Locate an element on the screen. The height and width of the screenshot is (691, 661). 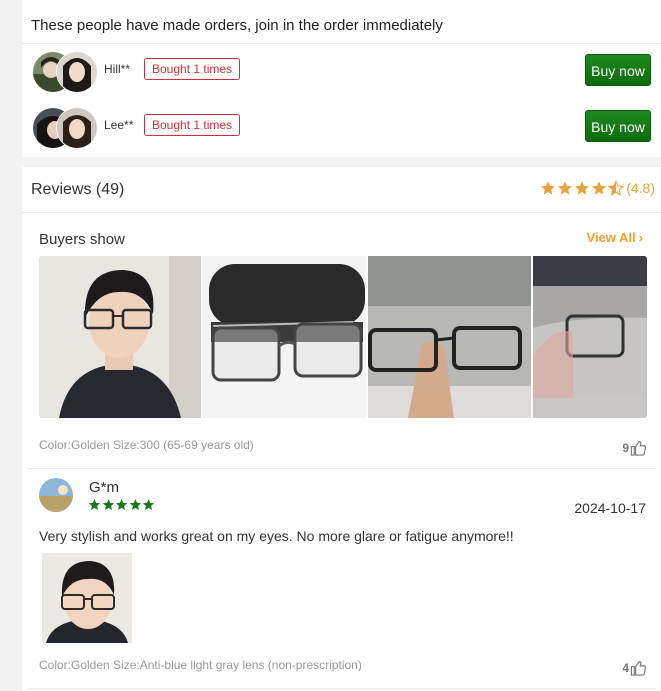
review-photo is located at coordinates (87, 598).